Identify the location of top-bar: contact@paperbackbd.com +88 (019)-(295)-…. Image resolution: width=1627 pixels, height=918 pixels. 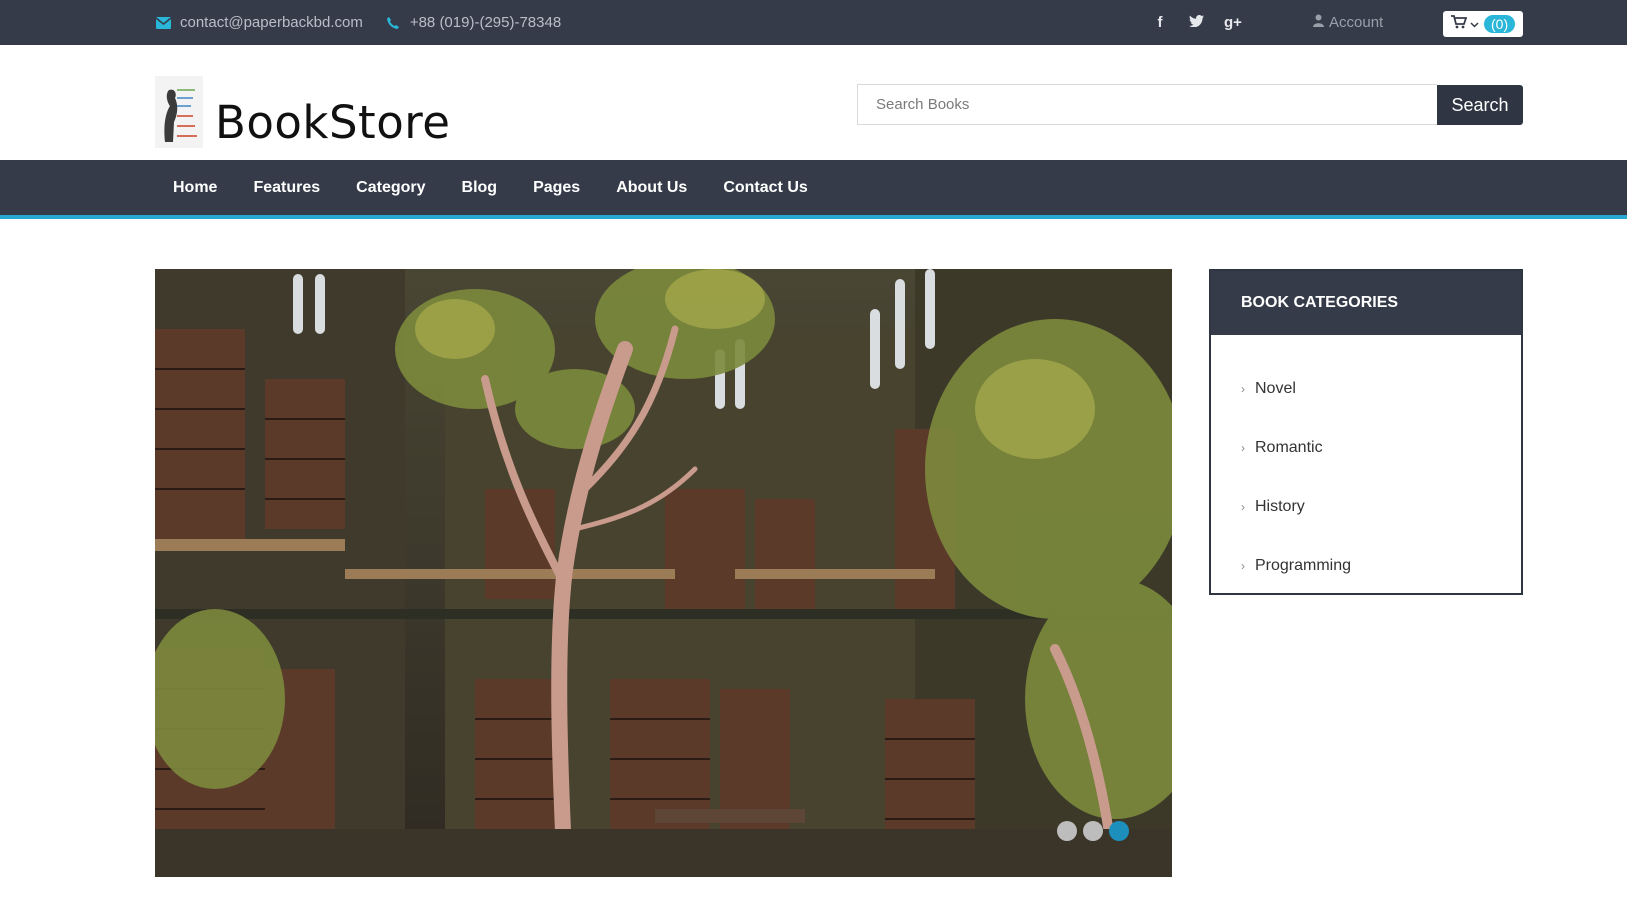
(813, 22).